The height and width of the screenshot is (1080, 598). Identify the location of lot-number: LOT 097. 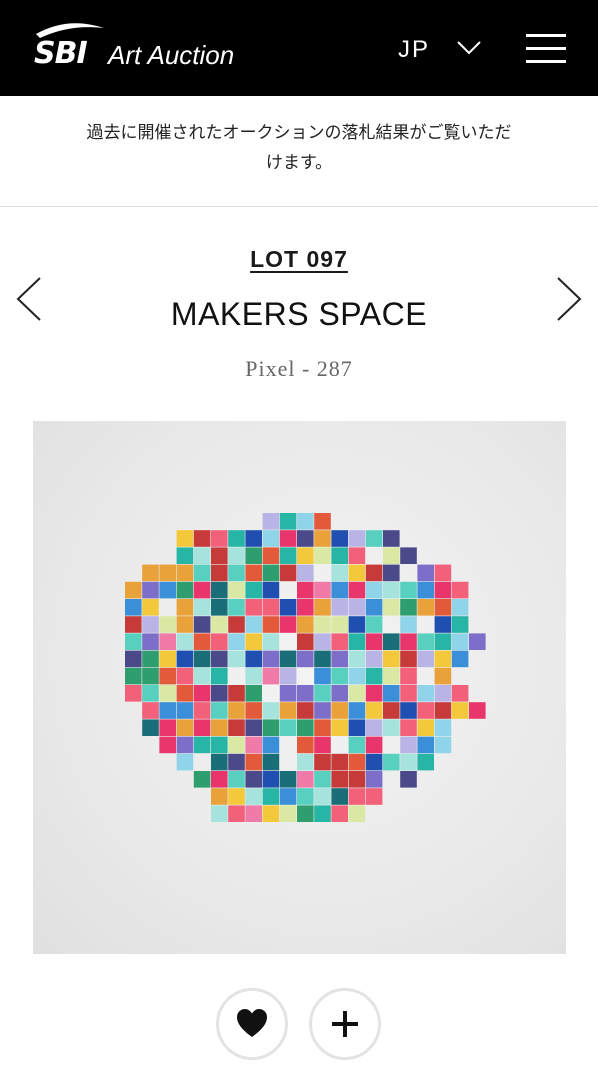
(299, 259).